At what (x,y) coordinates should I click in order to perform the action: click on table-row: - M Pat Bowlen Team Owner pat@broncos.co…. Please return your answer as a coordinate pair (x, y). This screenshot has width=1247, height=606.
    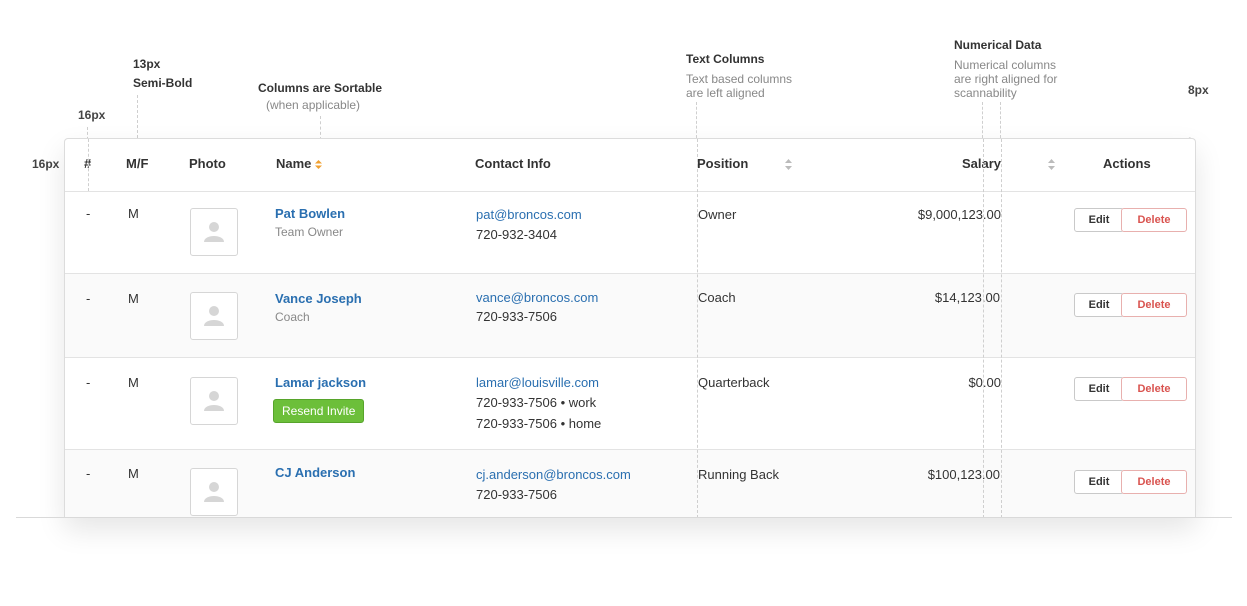
    Looking at the image, I should click on (630, 232).